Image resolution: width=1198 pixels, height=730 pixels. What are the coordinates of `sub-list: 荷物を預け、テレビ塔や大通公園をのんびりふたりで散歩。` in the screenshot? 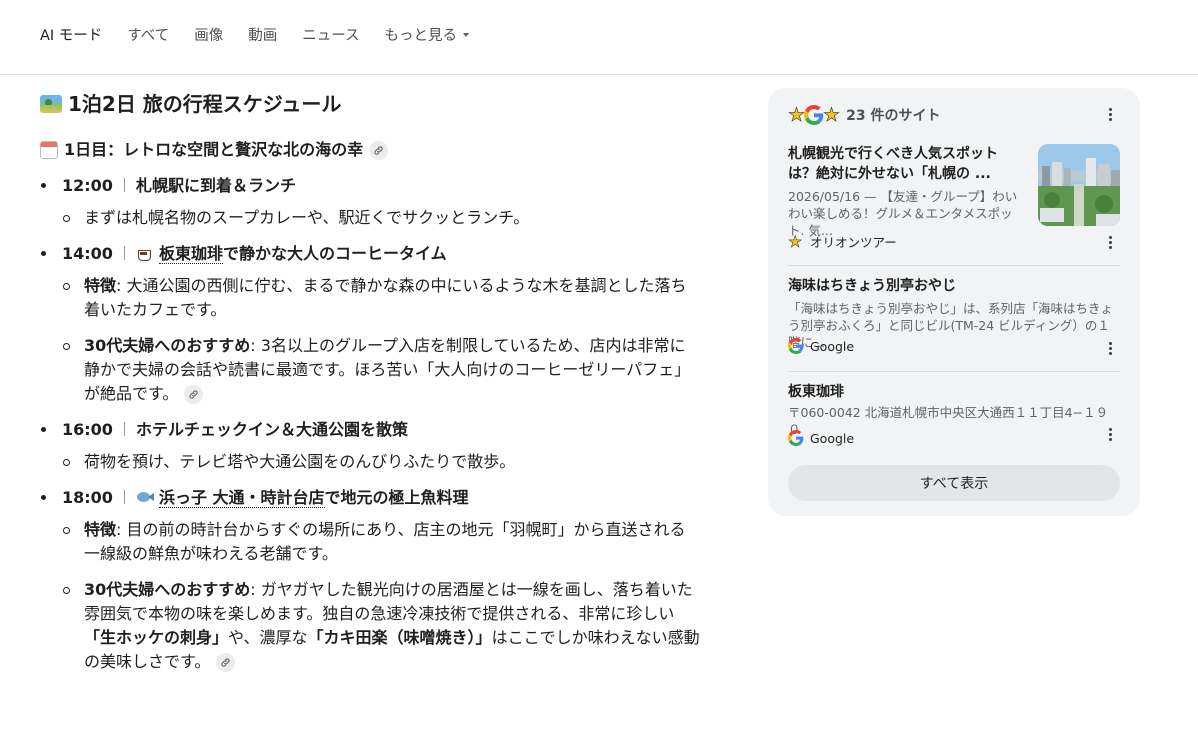 It's located at (381, 462).